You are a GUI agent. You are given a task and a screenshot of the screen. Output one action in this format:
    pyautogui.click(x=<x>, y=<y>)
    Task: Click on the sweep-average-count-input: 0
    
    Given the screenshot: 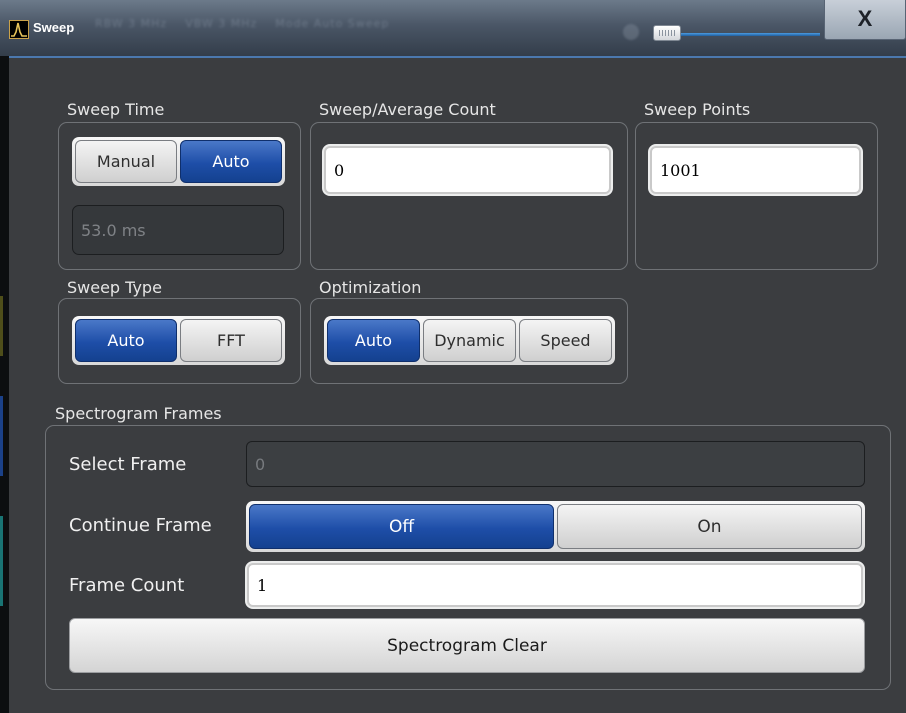 What is the action you would take?
    pyautogui.click(x=467, y=170)
    